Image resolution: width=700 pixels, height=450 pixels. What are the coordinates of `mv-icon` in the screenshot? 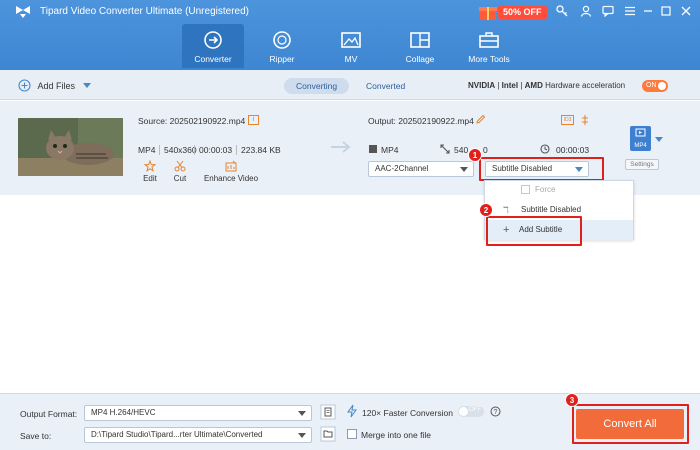 It's located at (351, 40).